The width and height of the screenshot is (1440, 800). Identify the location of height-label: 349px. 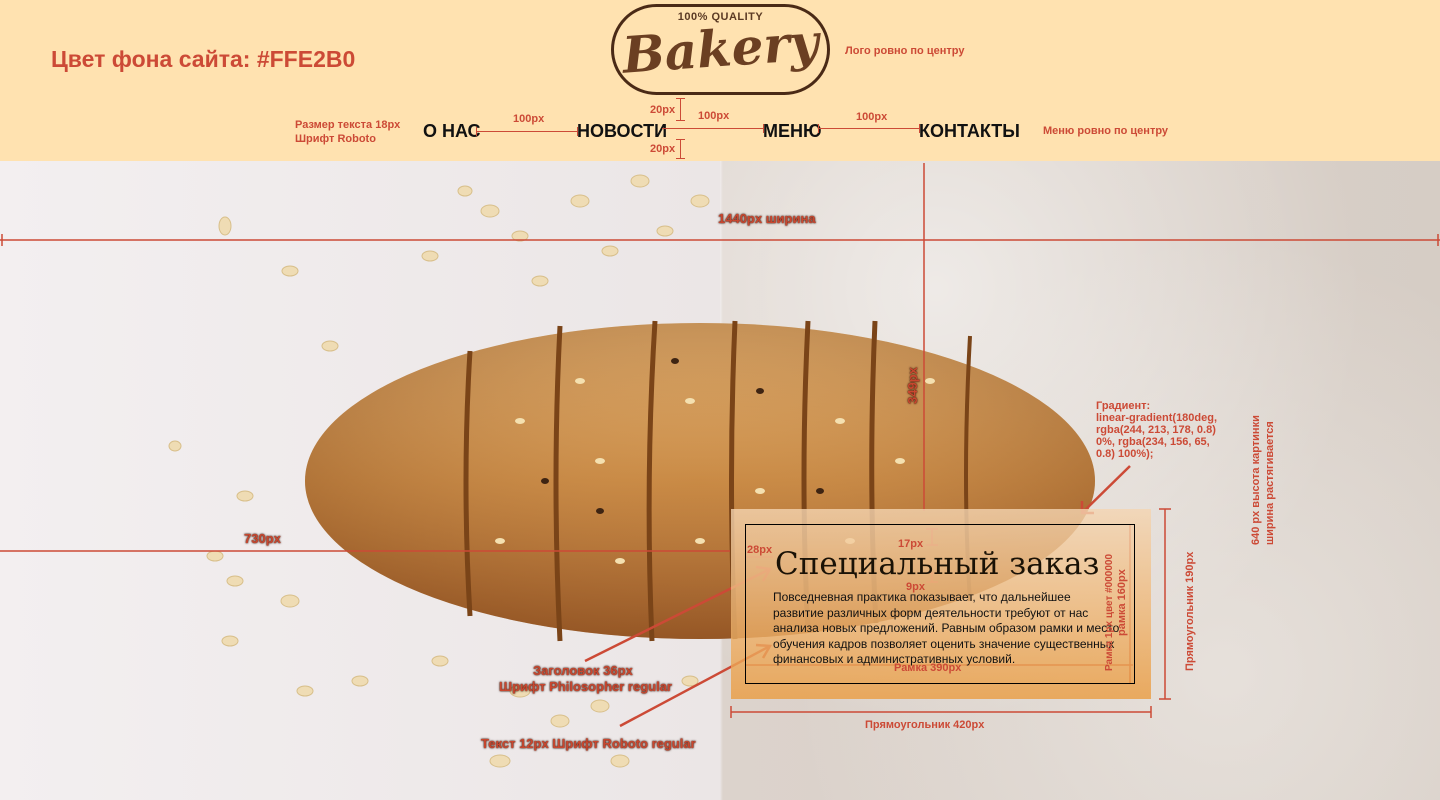
(912, 385).